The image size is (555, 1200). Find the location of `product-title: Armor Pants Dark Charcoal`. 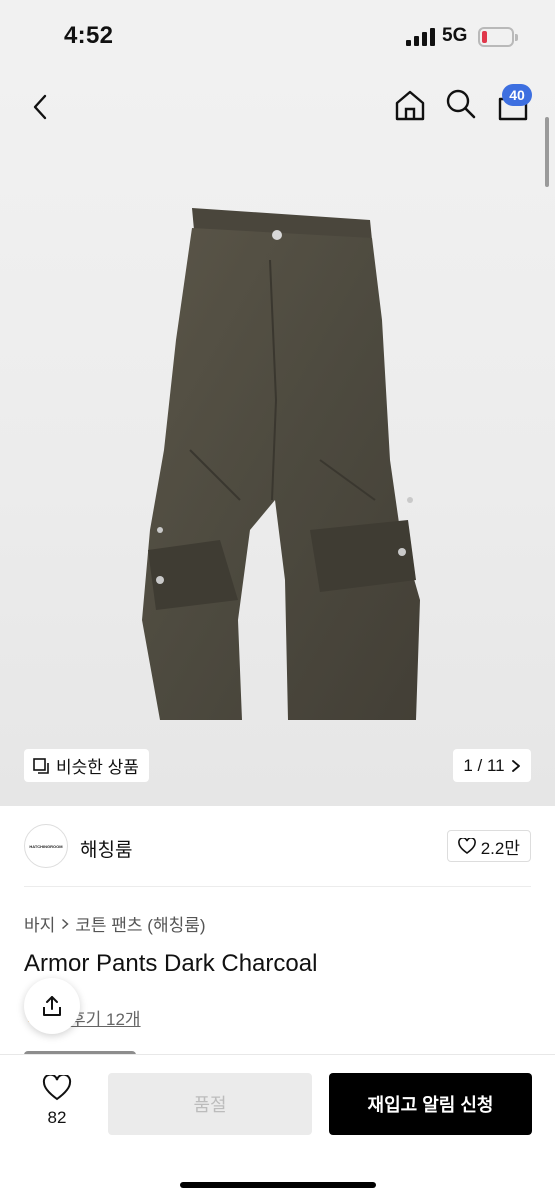

product-title: Armor Pants Dark Charcoal is located at coordinates (171, 963).